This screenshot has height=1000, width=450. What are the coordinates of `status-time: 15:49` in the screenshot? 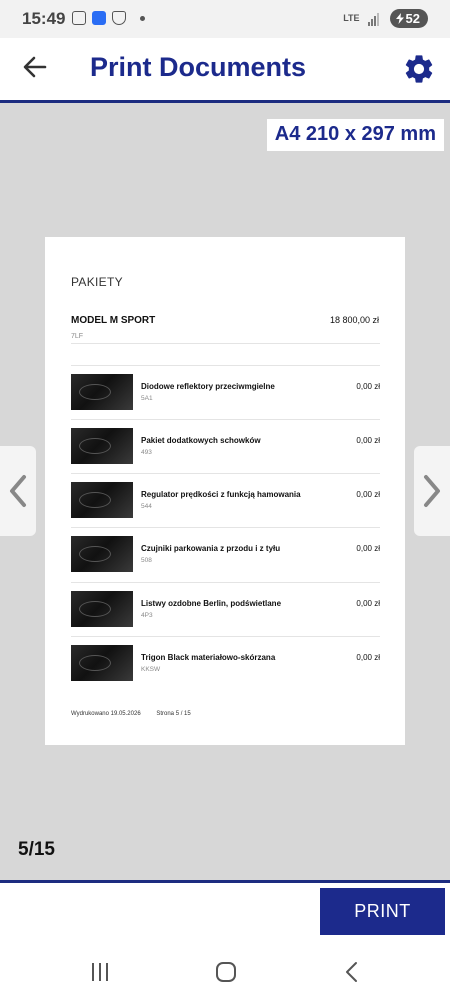 It's located at (44, 18).